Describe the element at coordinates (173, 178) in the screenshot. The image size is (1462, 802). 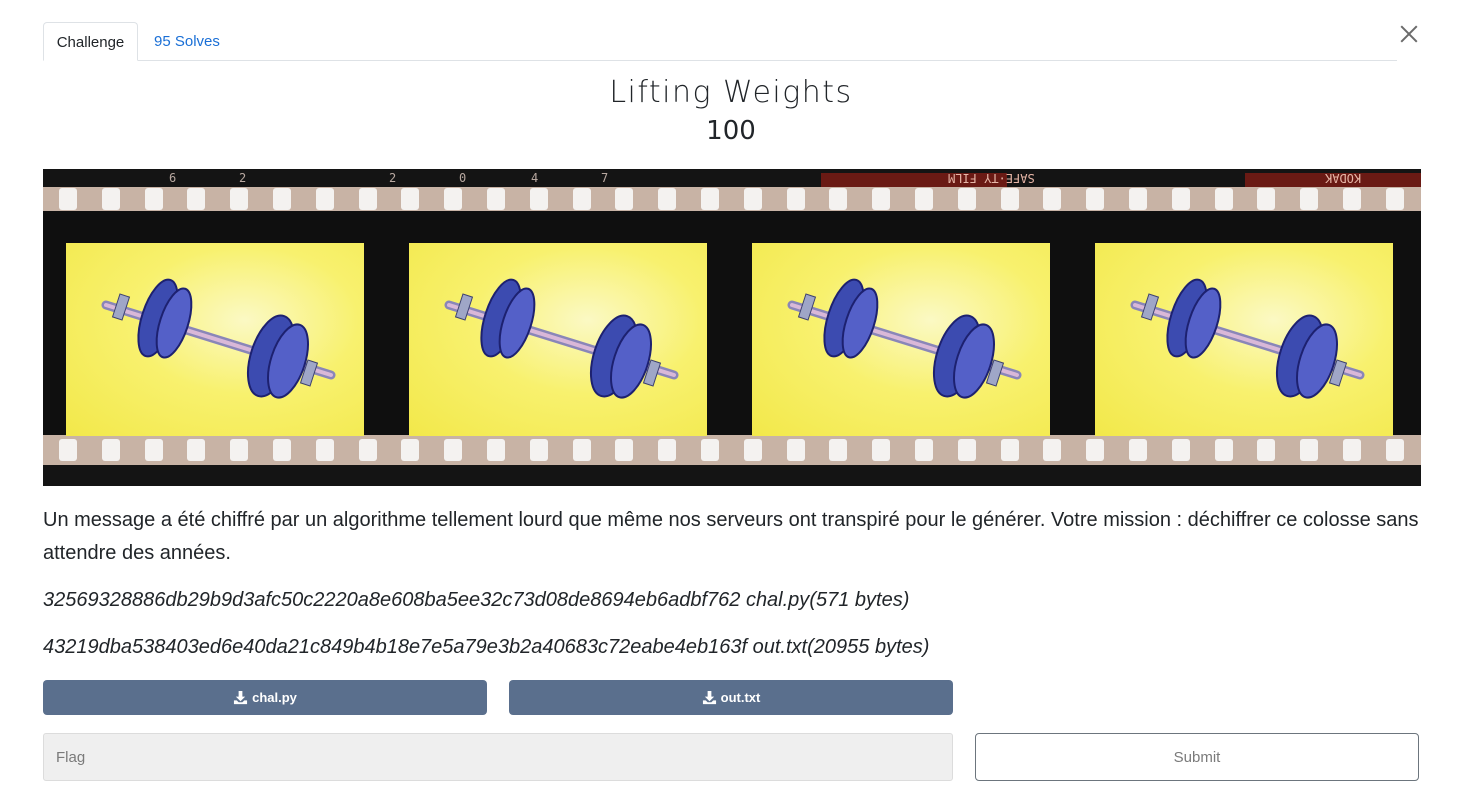
I see `film-mark: 6` at that location.